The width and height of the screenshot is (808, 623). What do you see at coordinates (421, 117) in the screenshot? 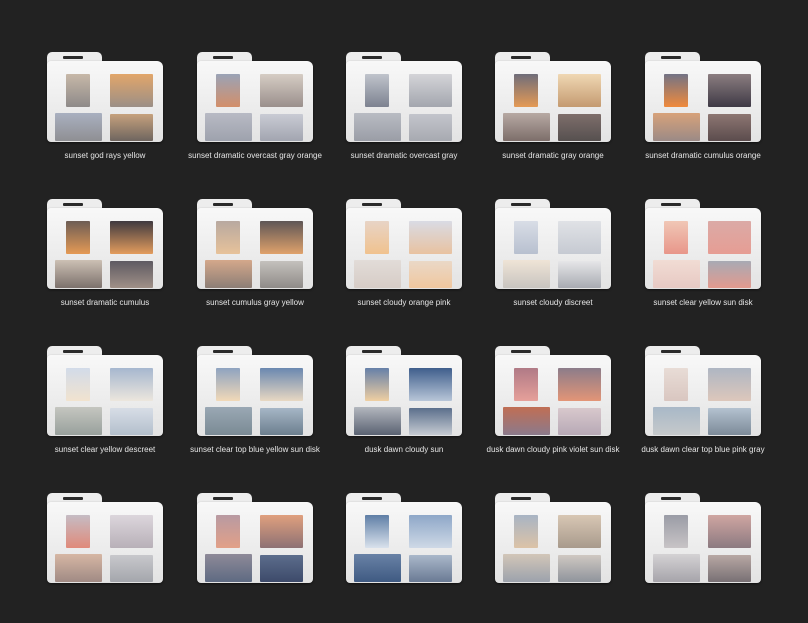
I see `folder-item: sunset dramatic overcast gray` at bounding box center [421, 117].